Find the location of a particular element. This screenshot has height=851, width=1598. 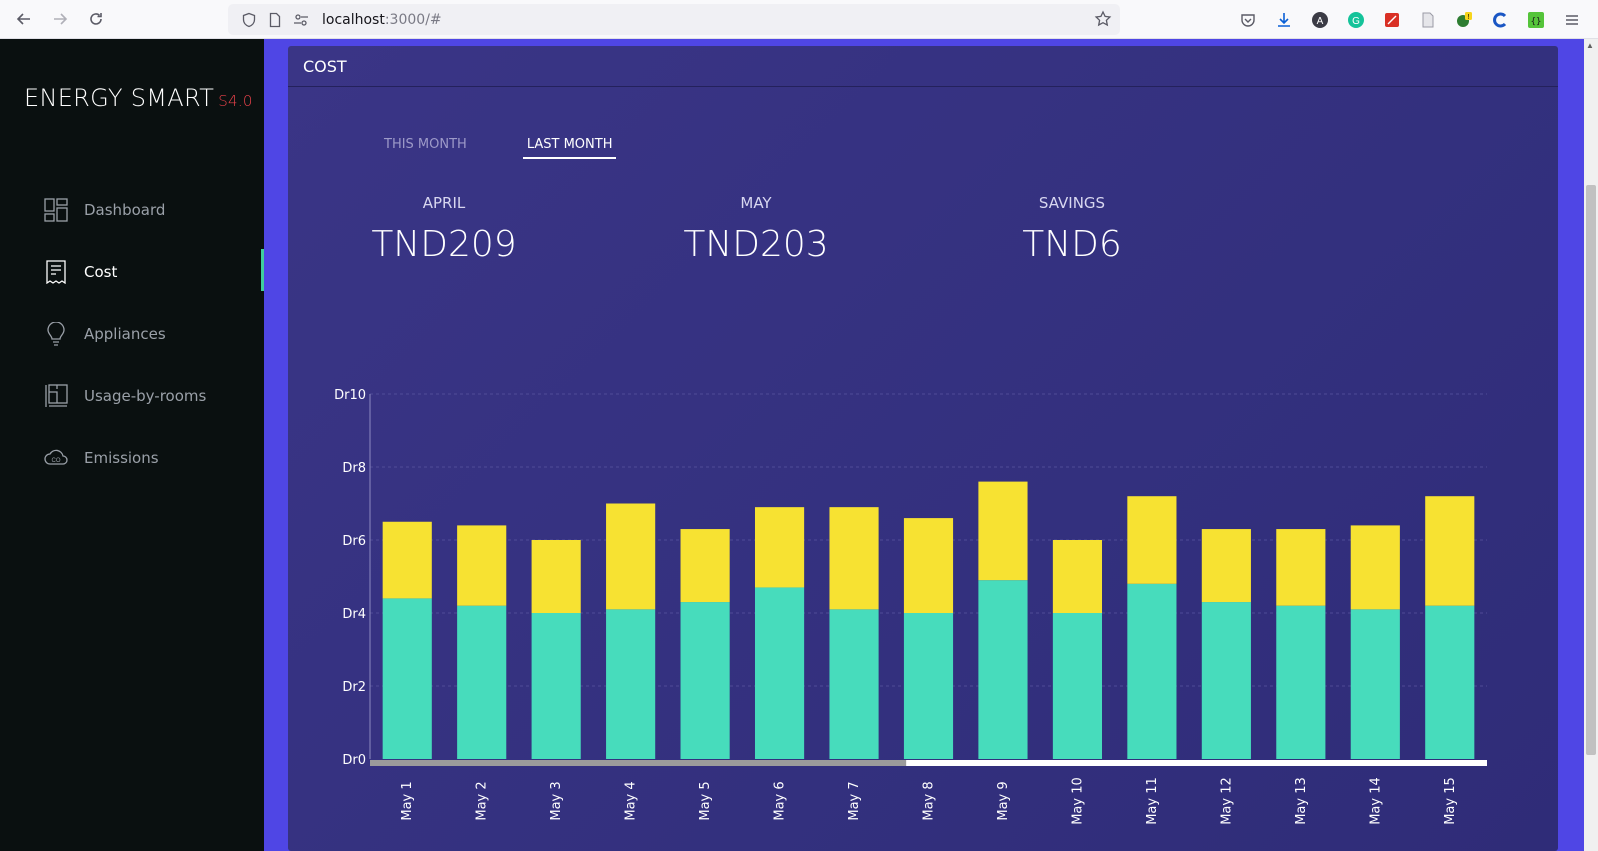

sidebar-item-usage-by-rooms: Usage-by-rooms is located at coordinates (132, 396).